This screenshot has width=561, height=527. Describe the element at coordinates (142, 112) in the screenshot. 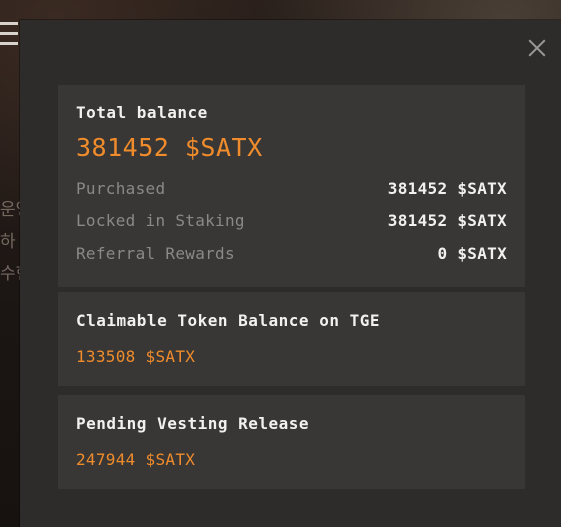

I see `total-balance-title: Total balance` at that location.